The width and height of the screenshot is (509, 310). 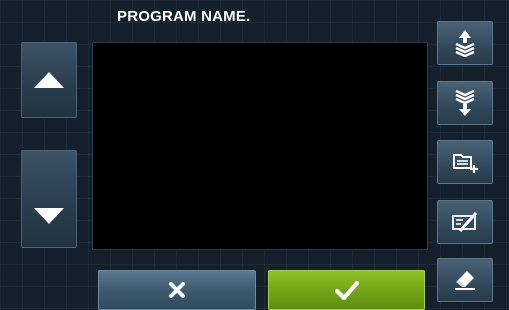 I want to click on folder-add-icon, so click(x=465, y=163).